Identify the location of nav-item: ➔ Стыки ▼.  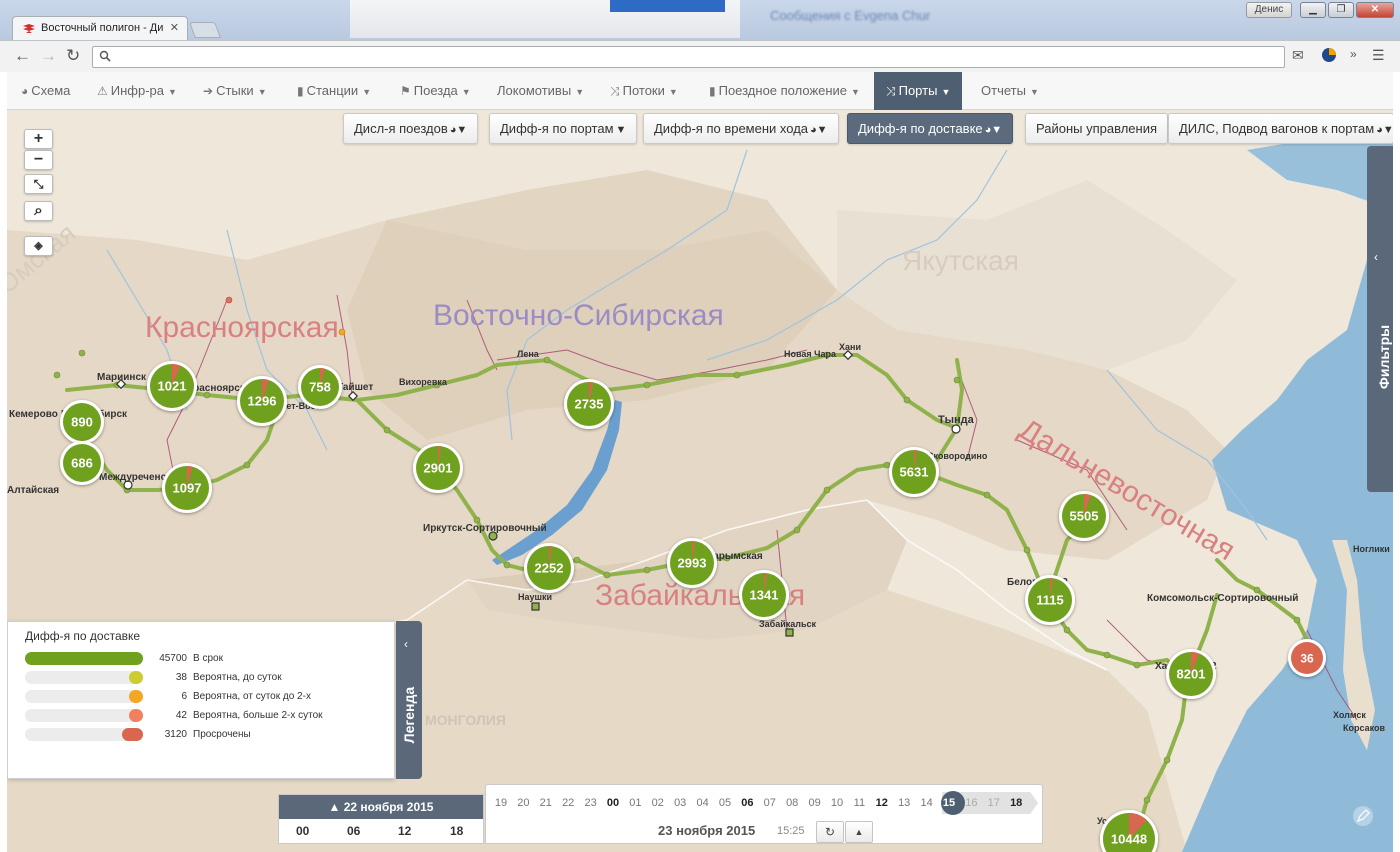
(235, 91).